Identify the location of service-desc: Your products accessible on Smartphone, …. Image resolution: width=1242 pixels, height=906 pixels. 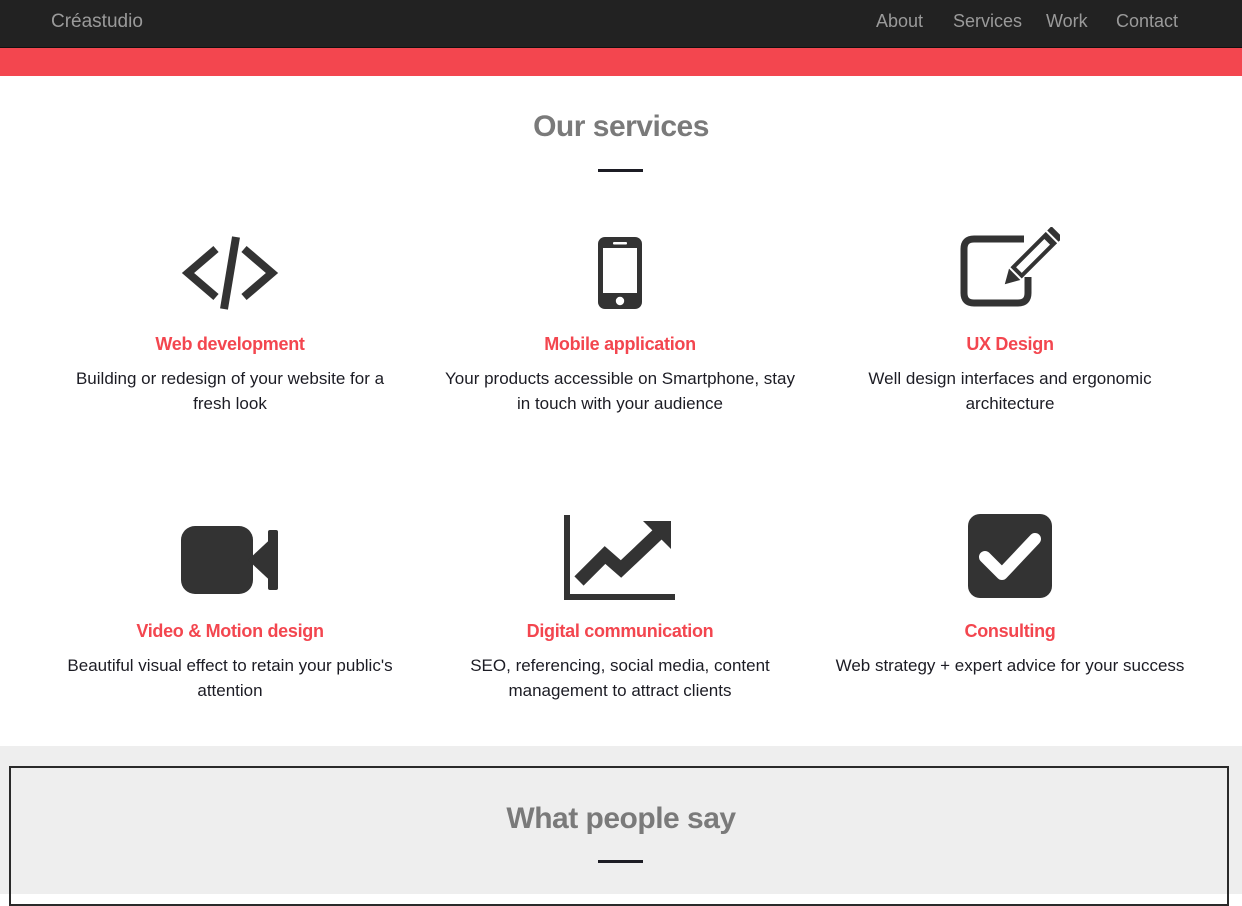
(620, 391).